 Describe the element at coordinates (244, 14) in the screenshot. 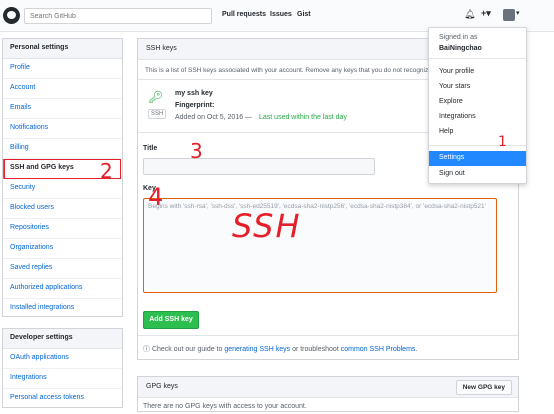

I see `nav-pull-requests: Pull requests` at that location.